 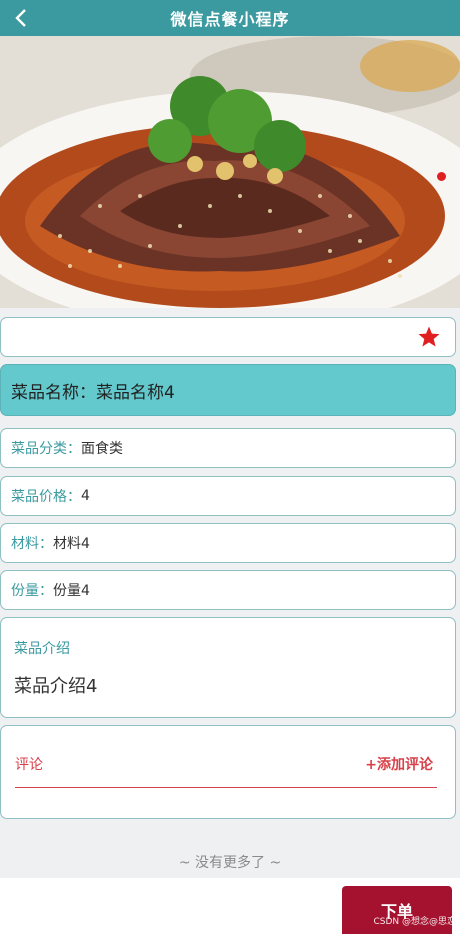 I want to click on dish-name-card: 菜品名称： 菜品名称4, so click(x=228, y=390).